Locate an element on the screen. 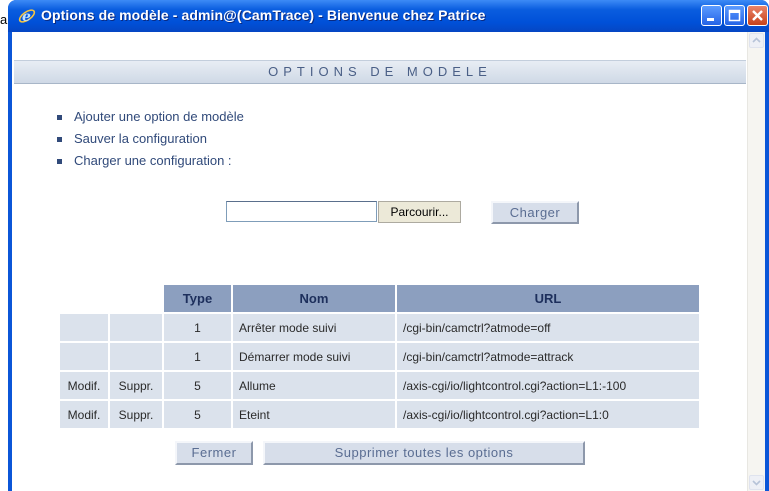 This screenshot has width=769, height=491. background-edge-text: a is located at coordinates (4, 19).